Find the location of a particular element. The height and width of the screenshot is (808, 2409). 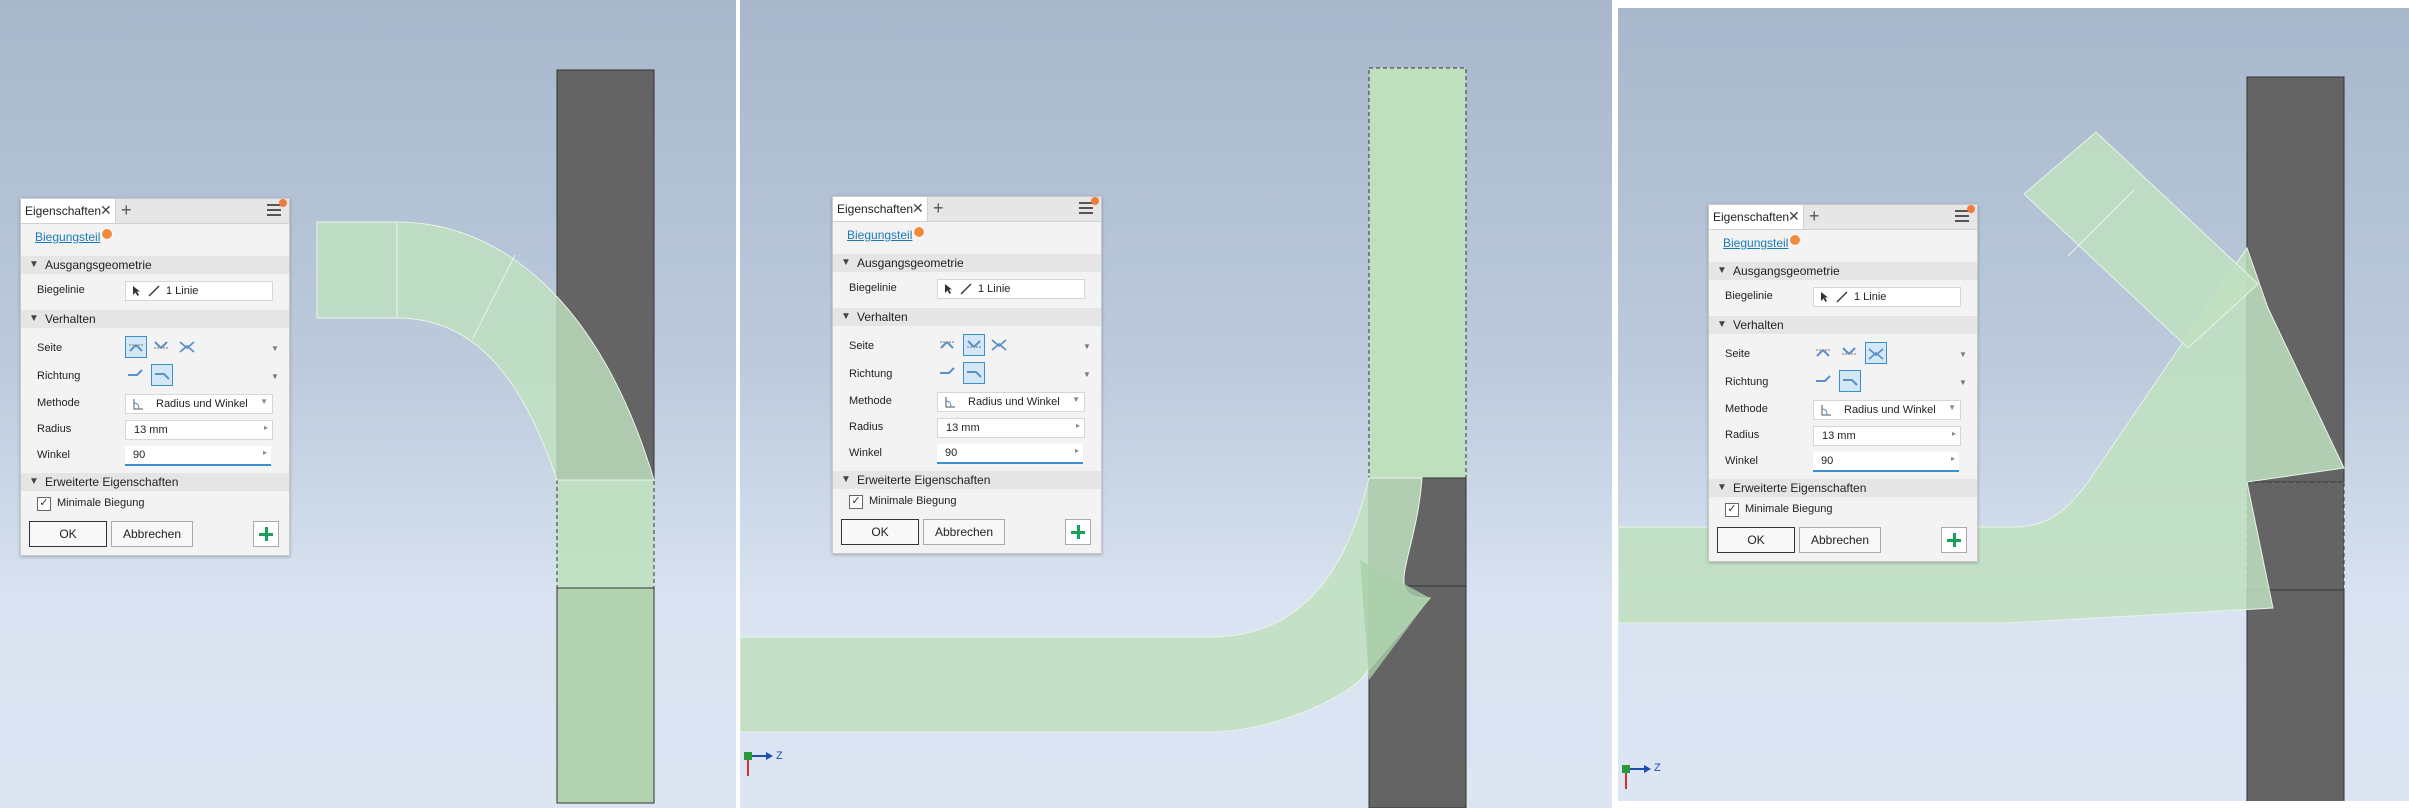

direction-label: Richtung is located at coordinates (871, 374).